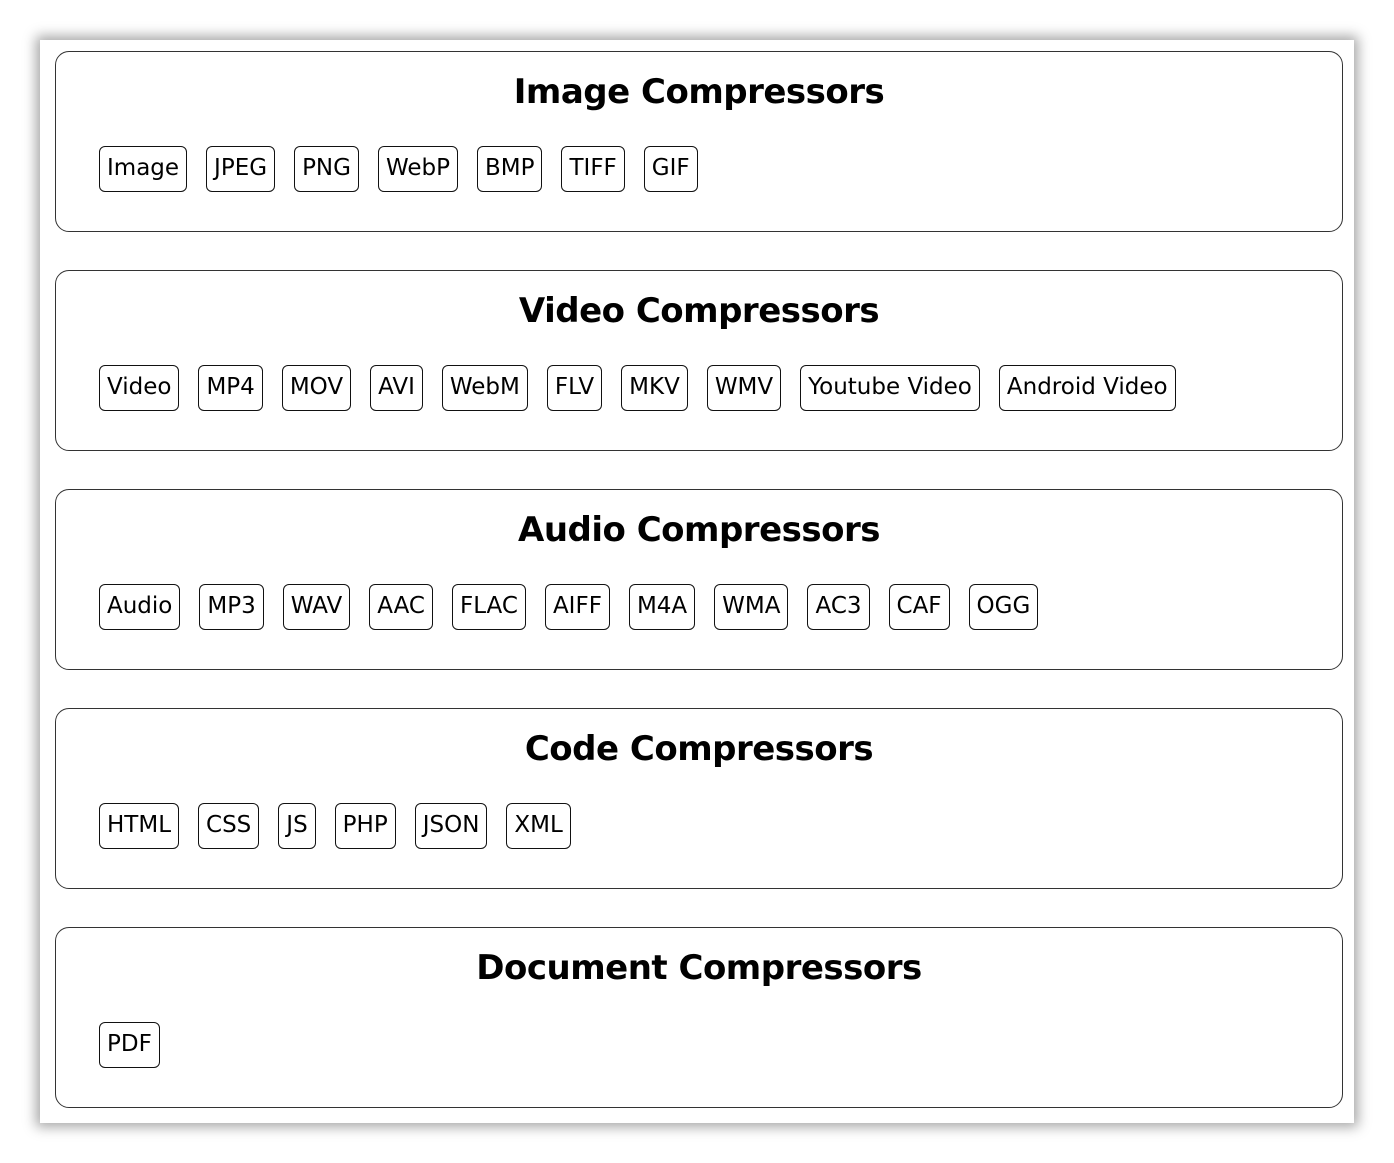  I want to click on section-title: Video Compressors, so click(699, 311).